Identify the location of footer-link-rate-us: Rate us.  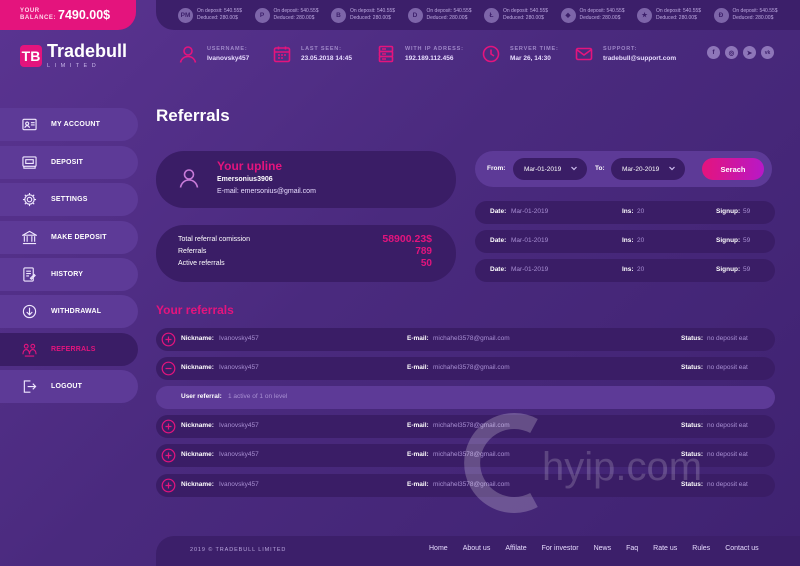
(665, 548).